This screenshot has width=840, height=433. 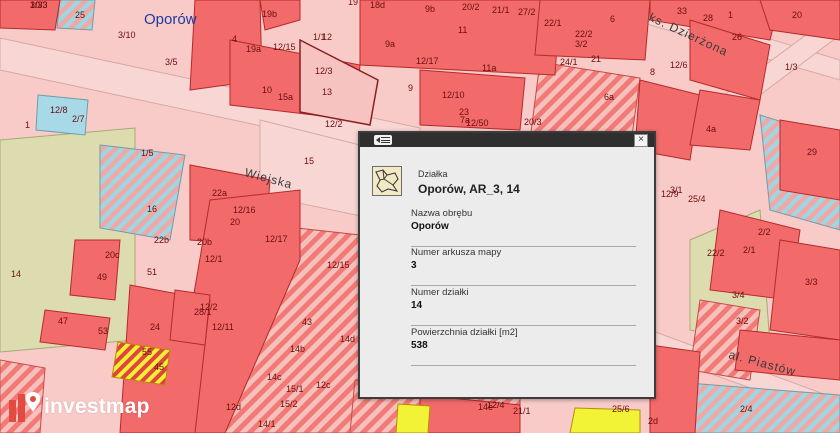 I want to click on parcel-number-label: 1/3, so click(x=791, y=67).